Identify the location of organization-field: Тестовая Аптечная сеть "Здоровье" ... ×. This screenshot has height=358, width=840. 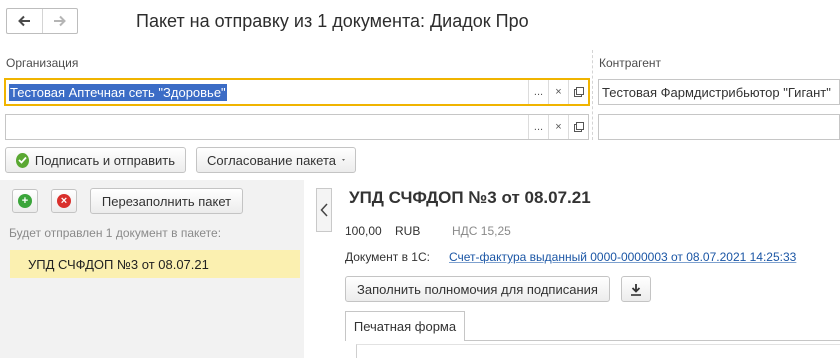
(297, 92).